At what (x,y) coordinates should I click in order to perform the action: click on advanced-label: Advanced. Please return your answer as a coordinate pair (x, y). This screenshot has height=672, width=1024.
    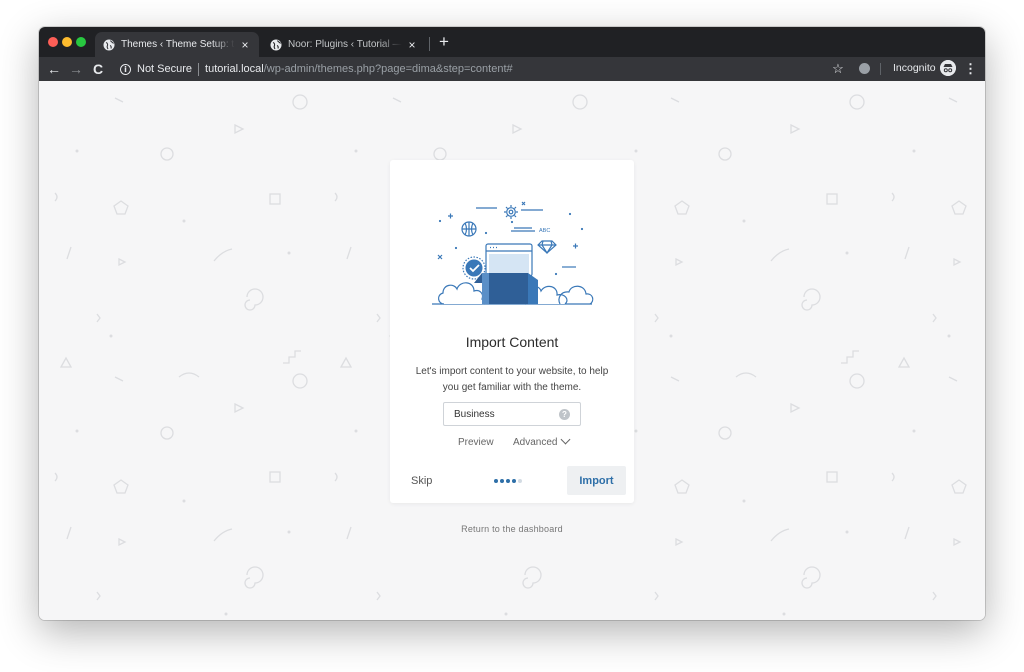
    Looking at the image, I should click on (535, 442).